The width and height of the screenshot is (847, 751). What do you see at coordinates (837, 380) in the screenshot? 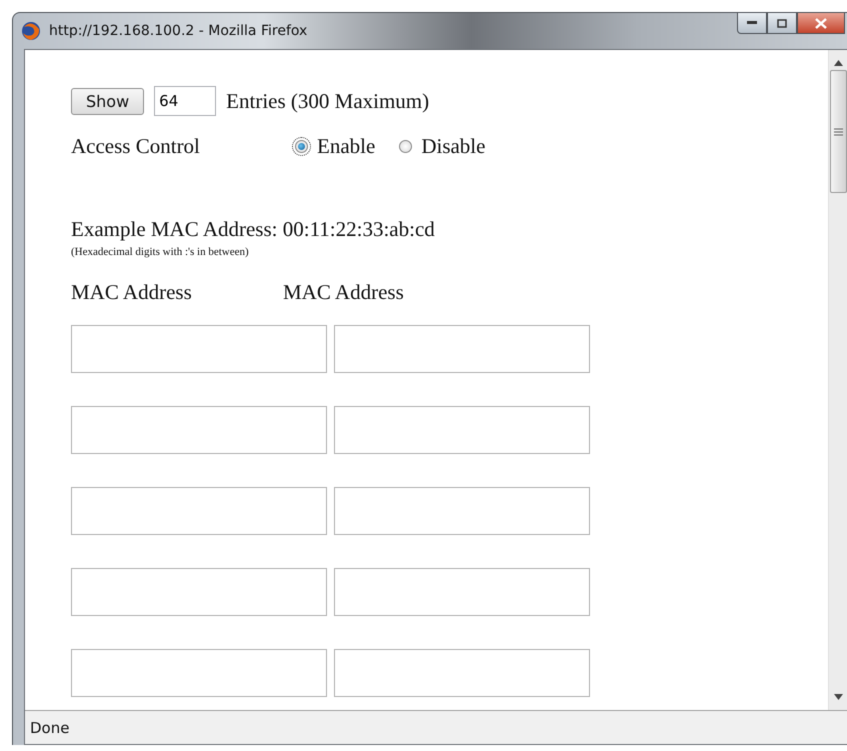
I see `scrollbar` at bounding box center [837, 380].